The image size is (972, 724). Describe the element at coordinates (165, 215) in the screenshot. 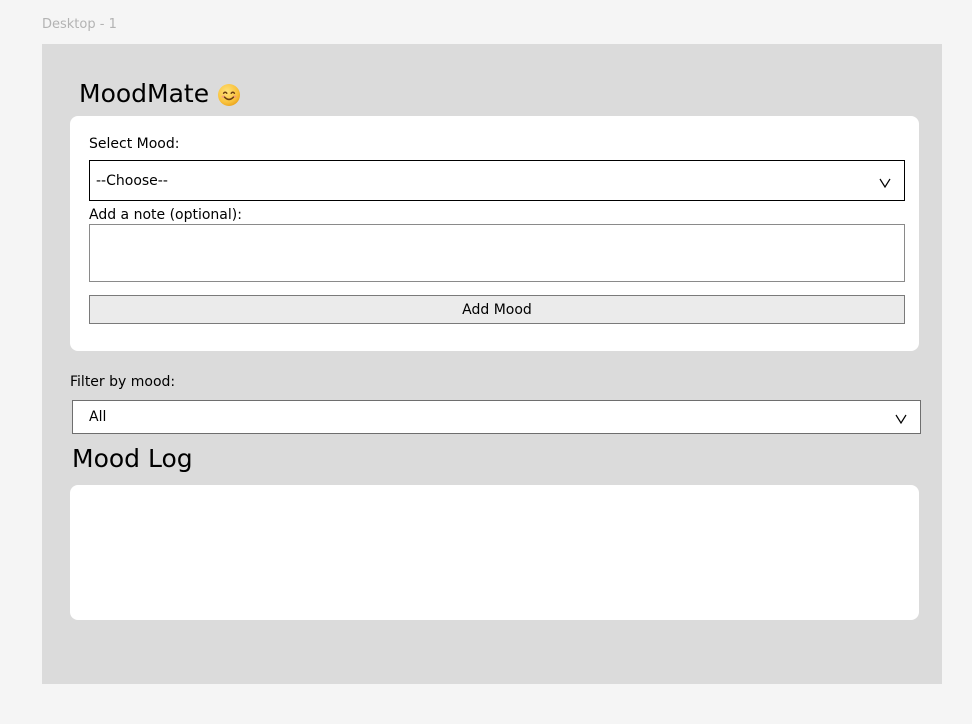

I see `note-label: Add a note (optional):` at that location.